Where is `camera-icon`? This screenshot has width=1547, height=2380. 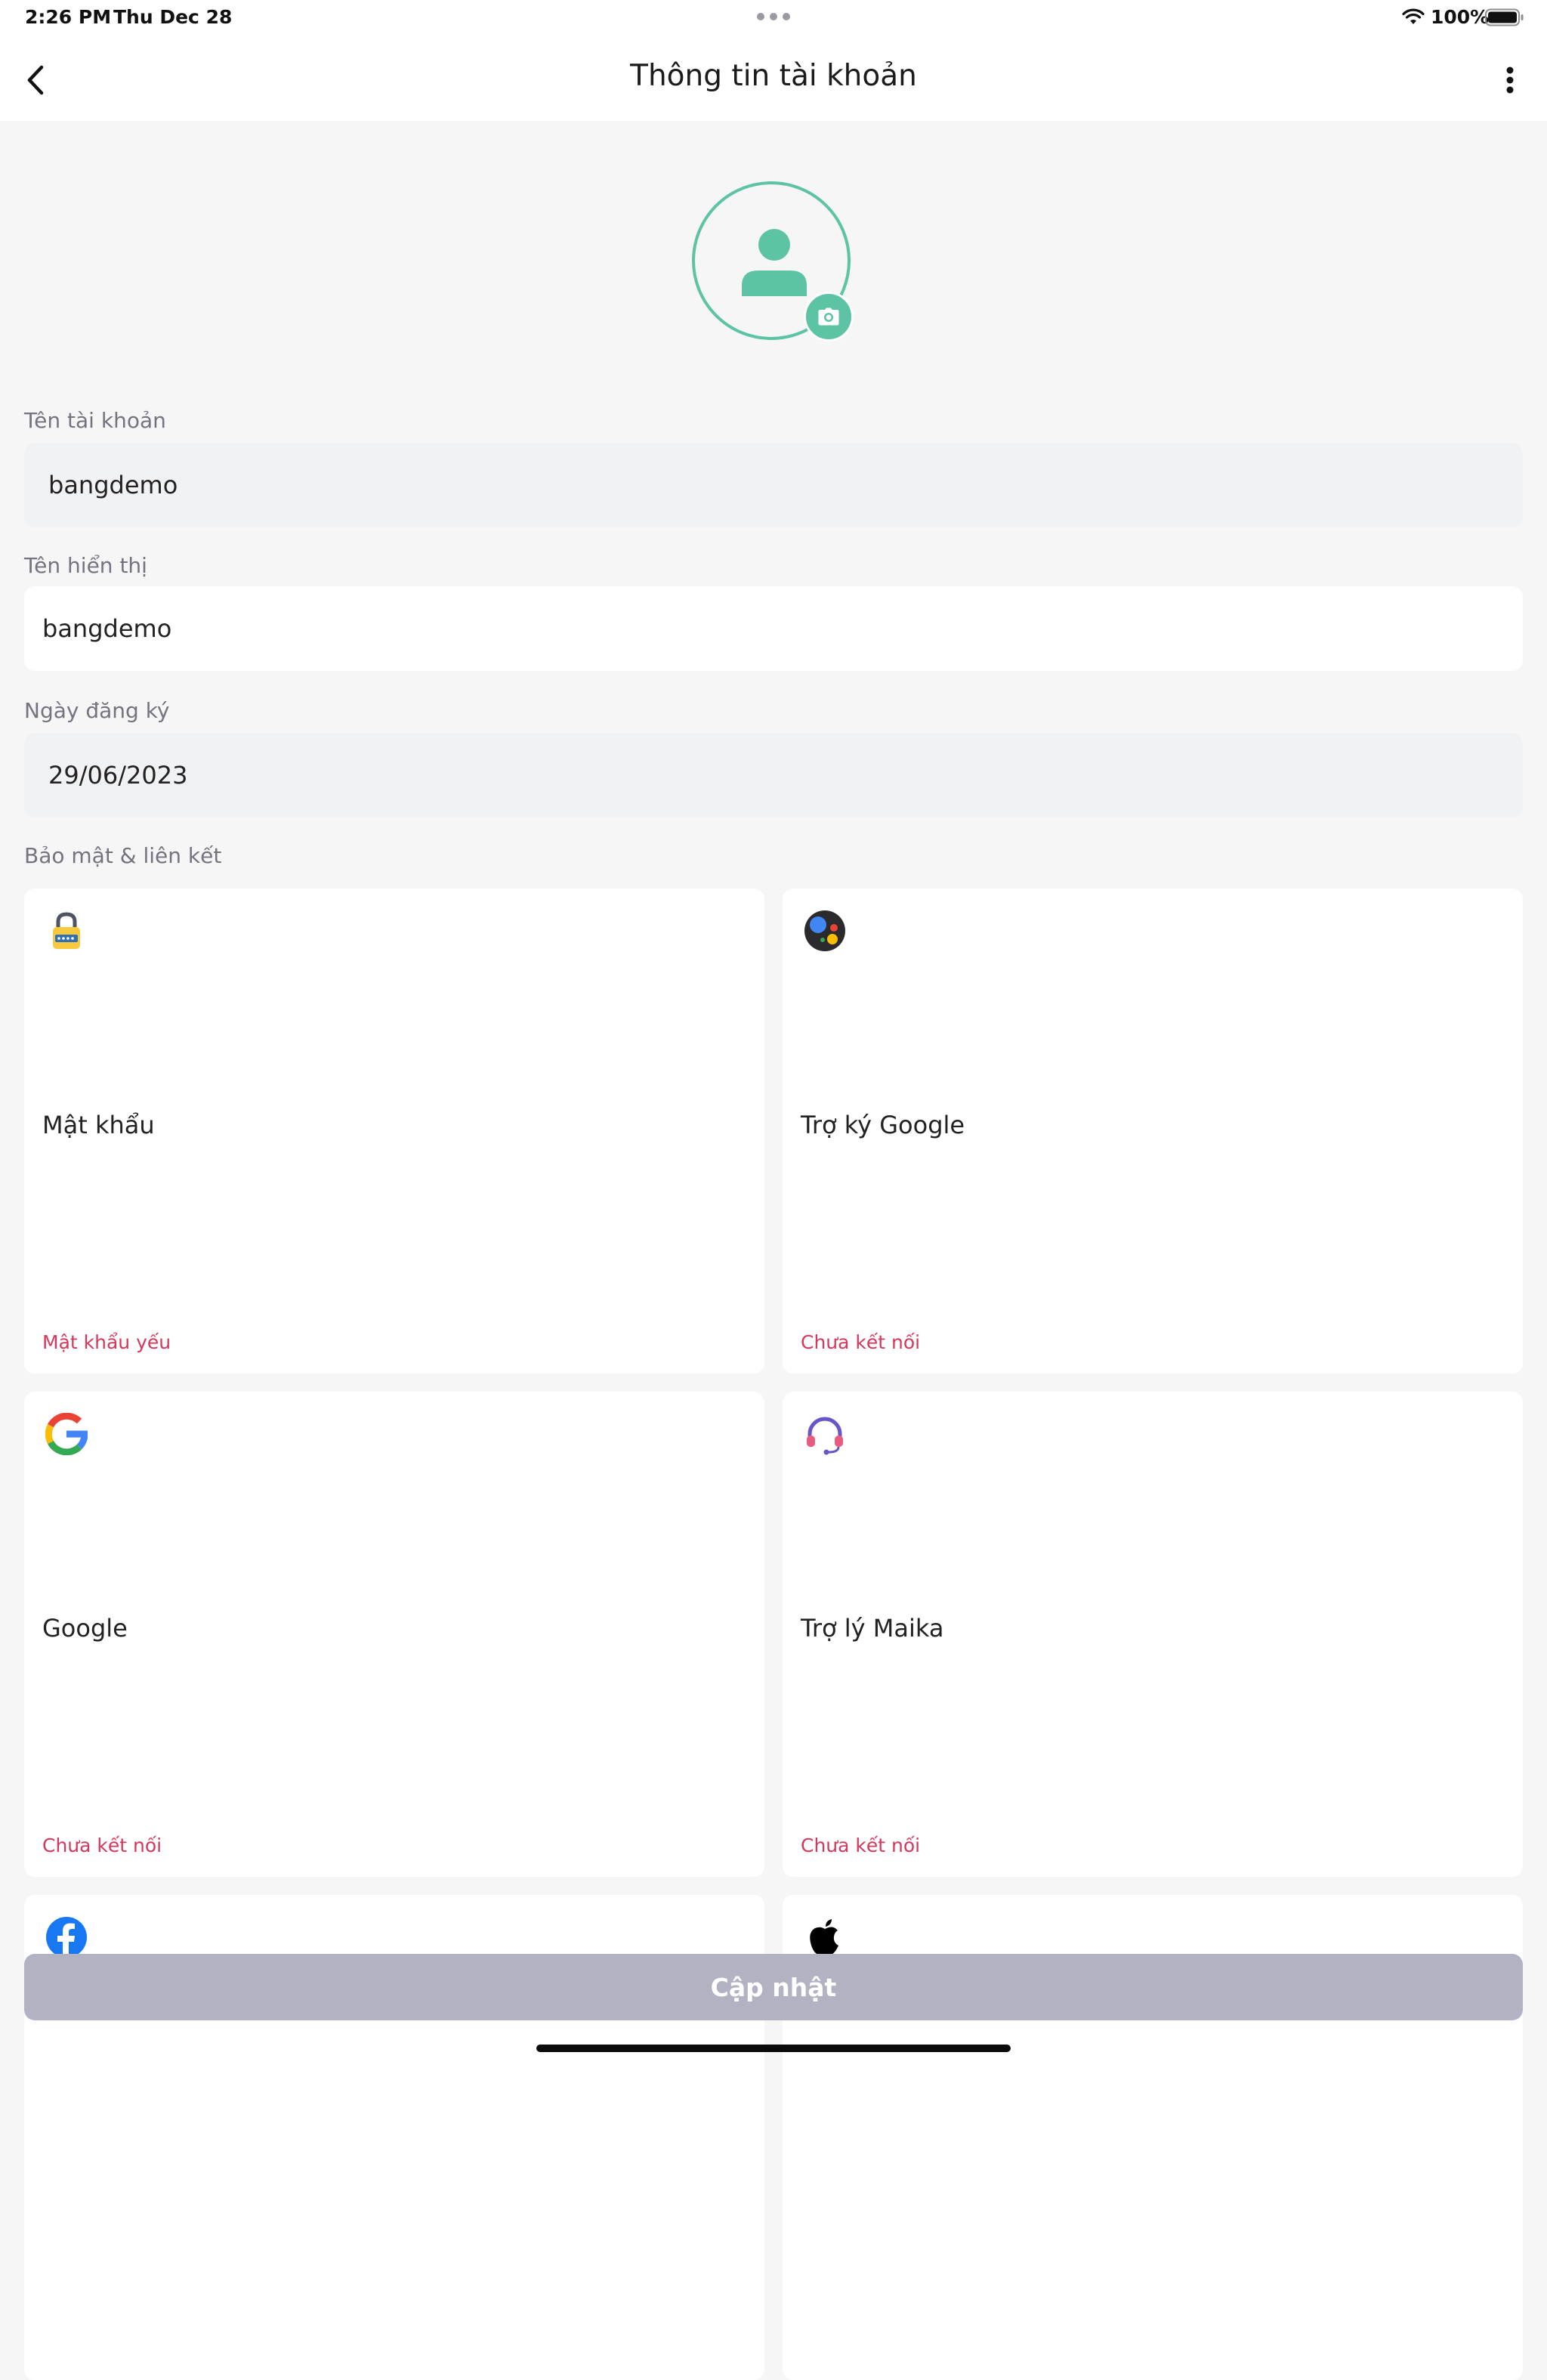 camera-icon is located at coordinates (828, 317).